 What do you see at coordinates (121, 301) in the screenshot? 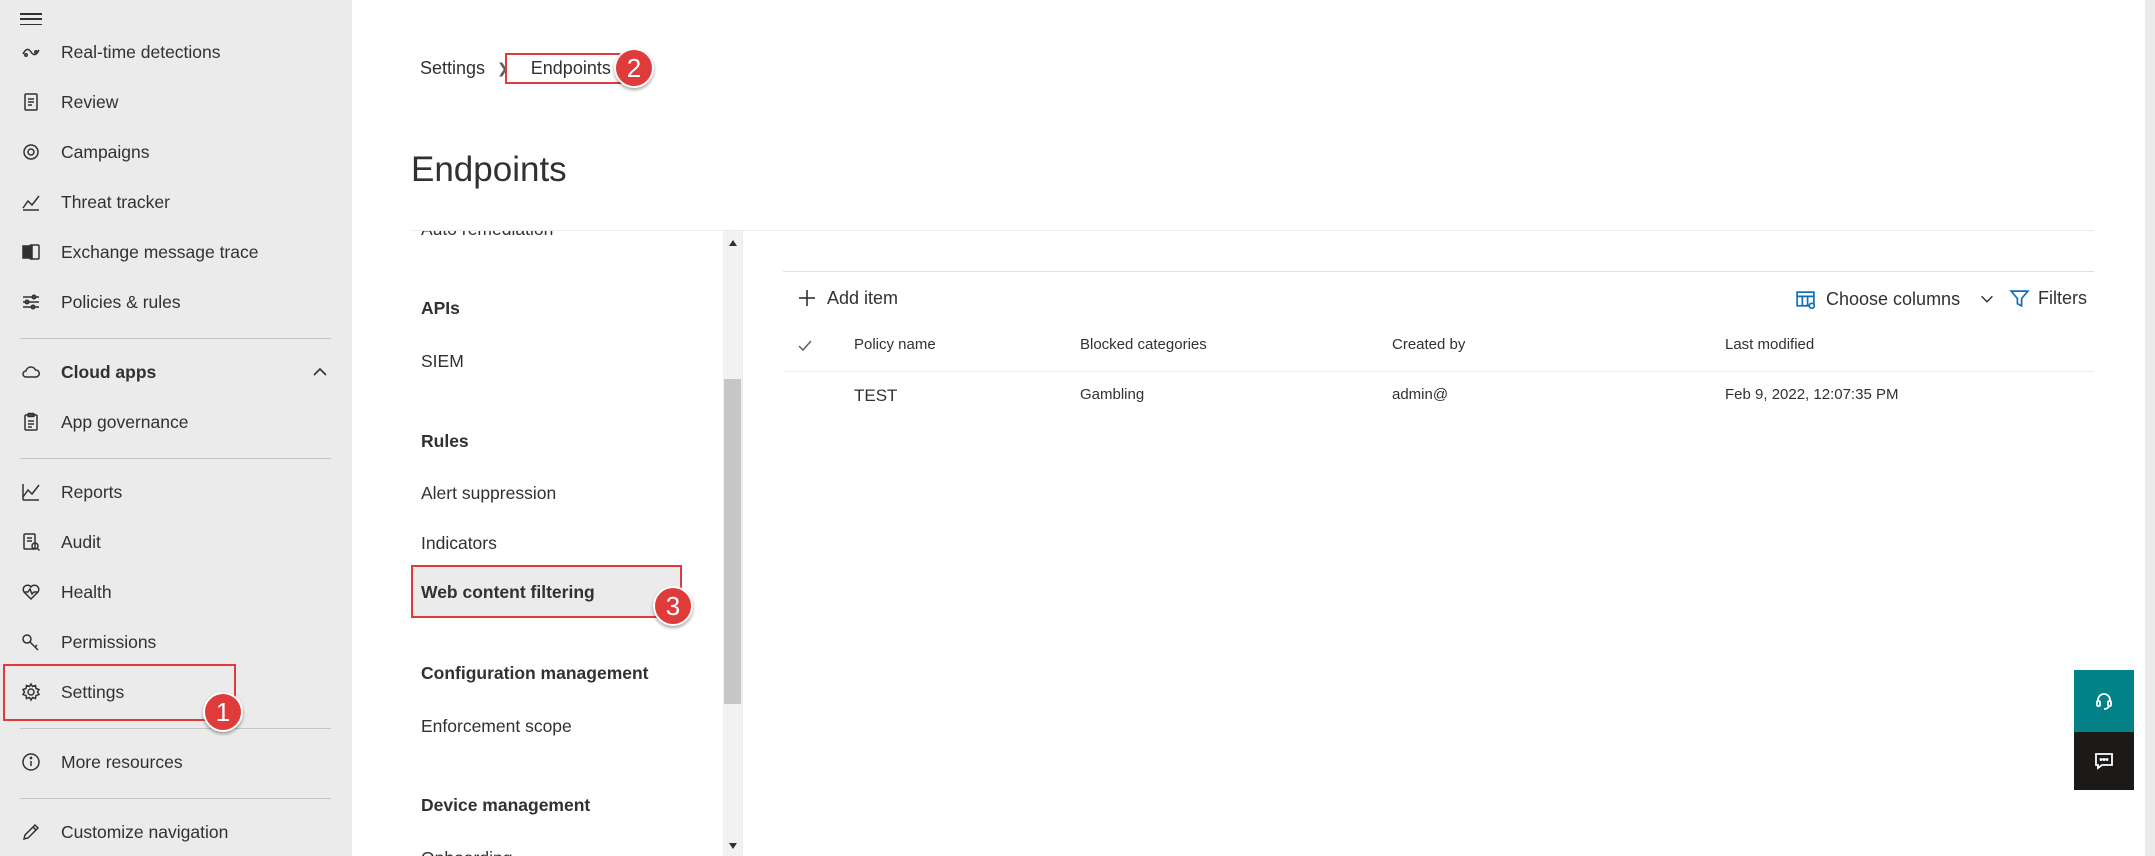
I see `nav-item-label: Policies & rules` at bounding box center [121, 301].